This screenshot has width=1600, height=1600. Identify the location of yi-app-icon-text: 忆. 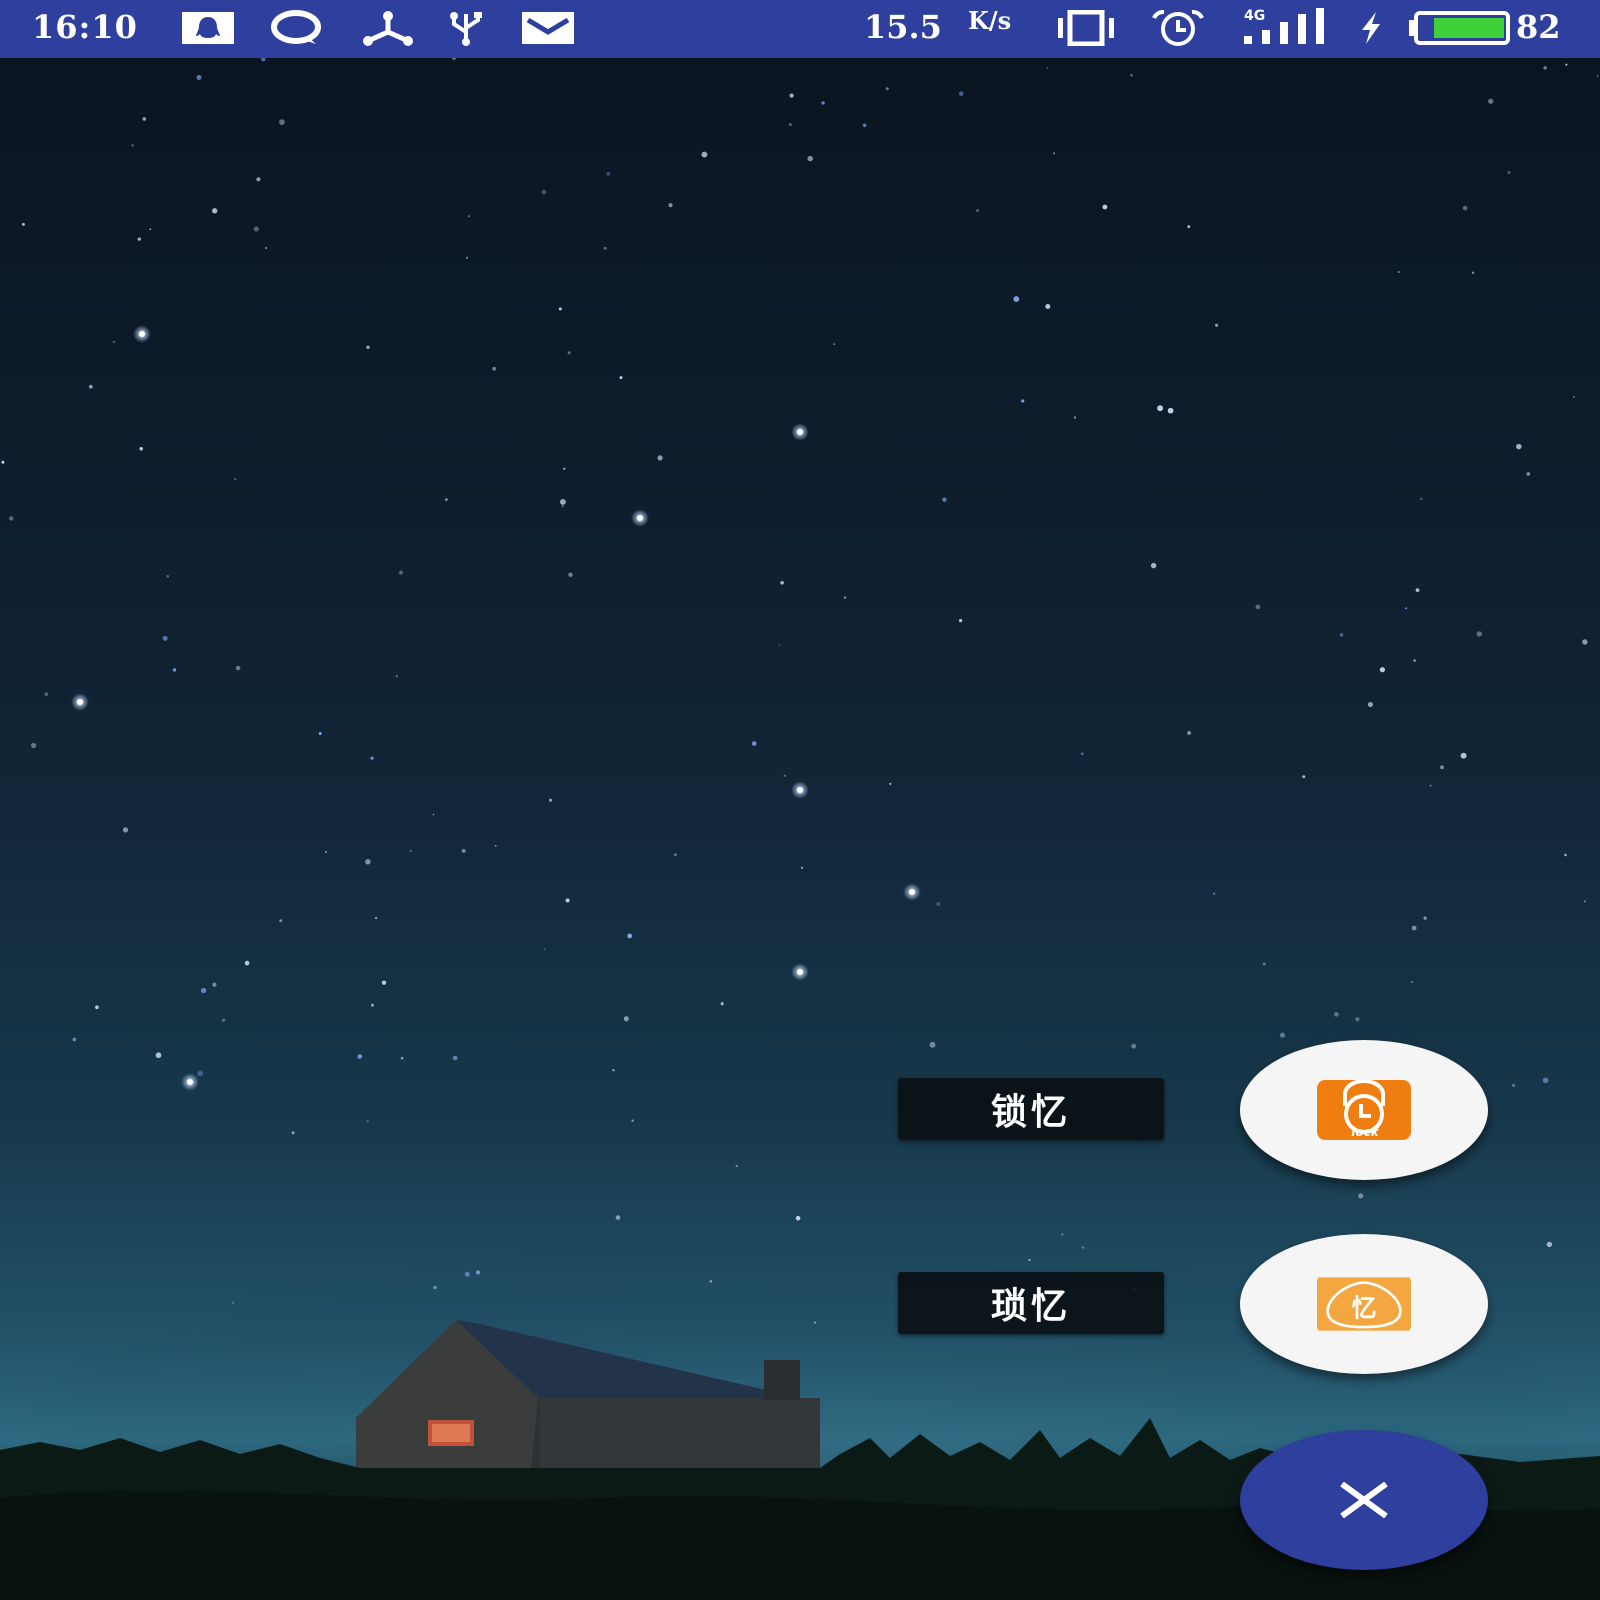
(1364, 1307).